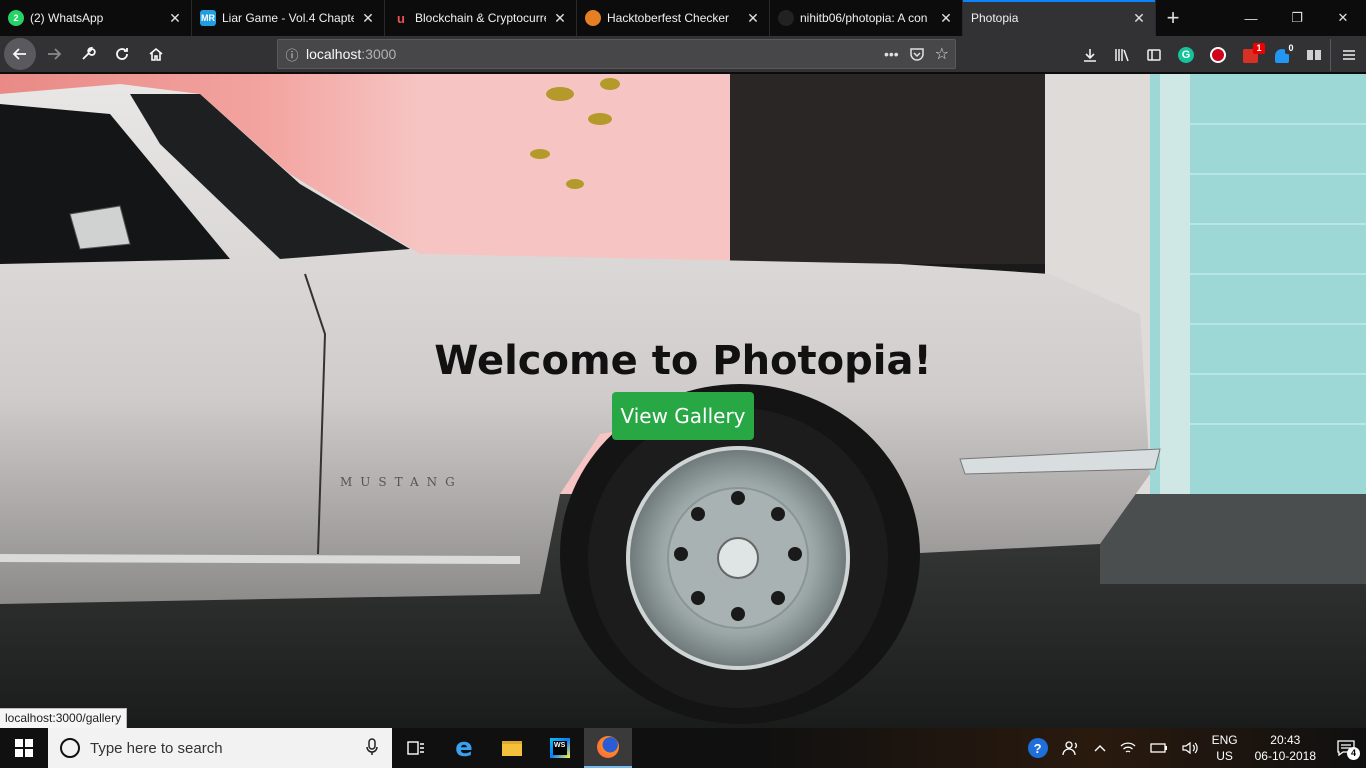 The height and width of the screenshot is (768, 1366). I want to click on tab-photopia: Photopia ✕, so click(1059, 18).